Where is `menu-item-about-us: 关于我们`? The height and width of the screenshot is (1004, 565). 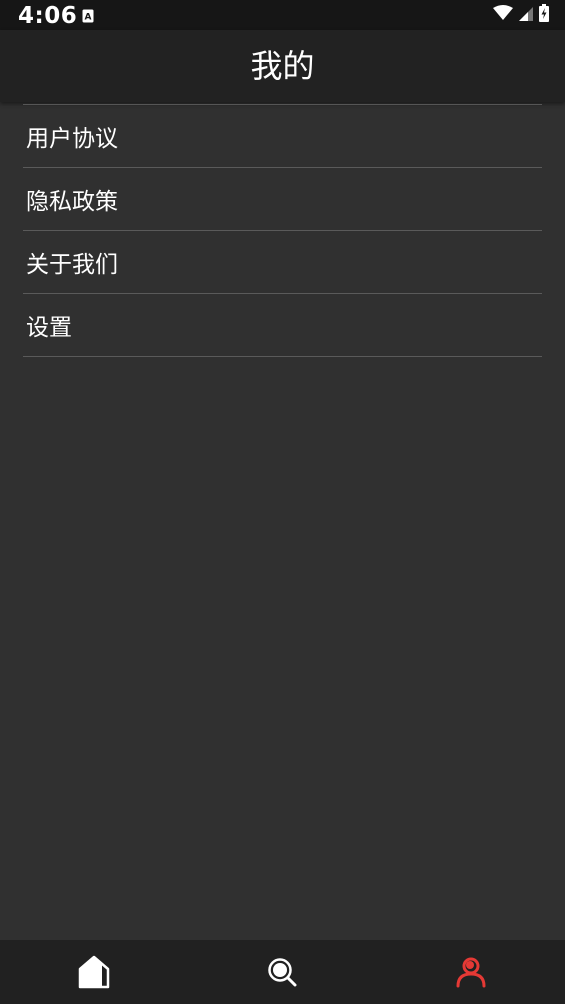 menu-item-about-us: 关于我们 is located at coordinates (282, 262).